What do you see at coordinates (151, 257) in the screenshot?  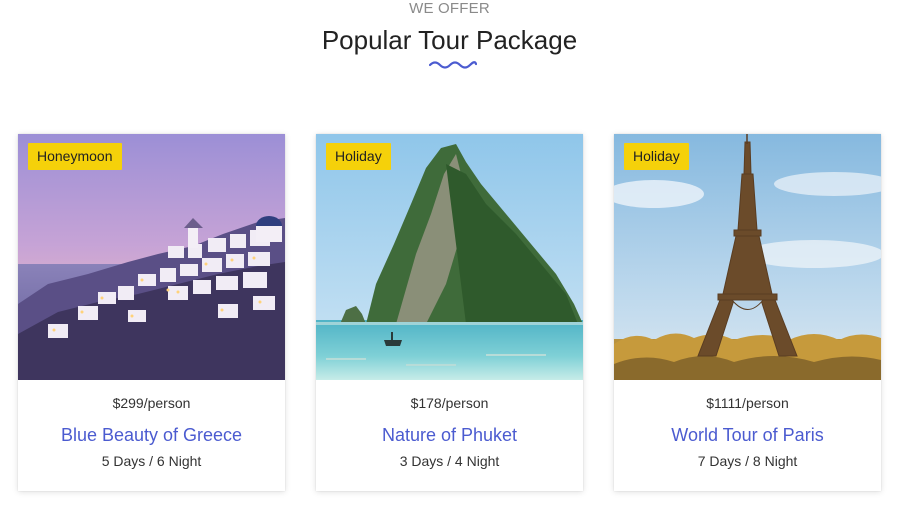 I see `santorini-village-dusk-image` at bounding box center [151, 257].